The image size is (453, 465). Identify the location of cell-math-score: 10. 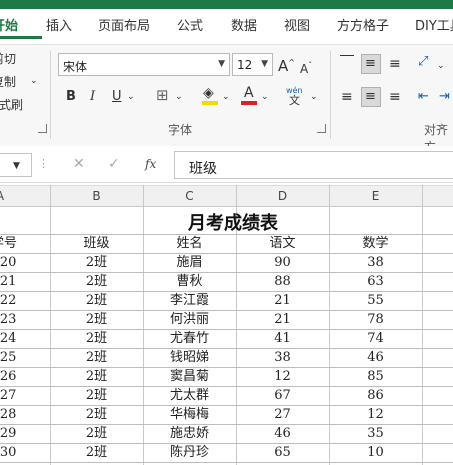
(375, 453).